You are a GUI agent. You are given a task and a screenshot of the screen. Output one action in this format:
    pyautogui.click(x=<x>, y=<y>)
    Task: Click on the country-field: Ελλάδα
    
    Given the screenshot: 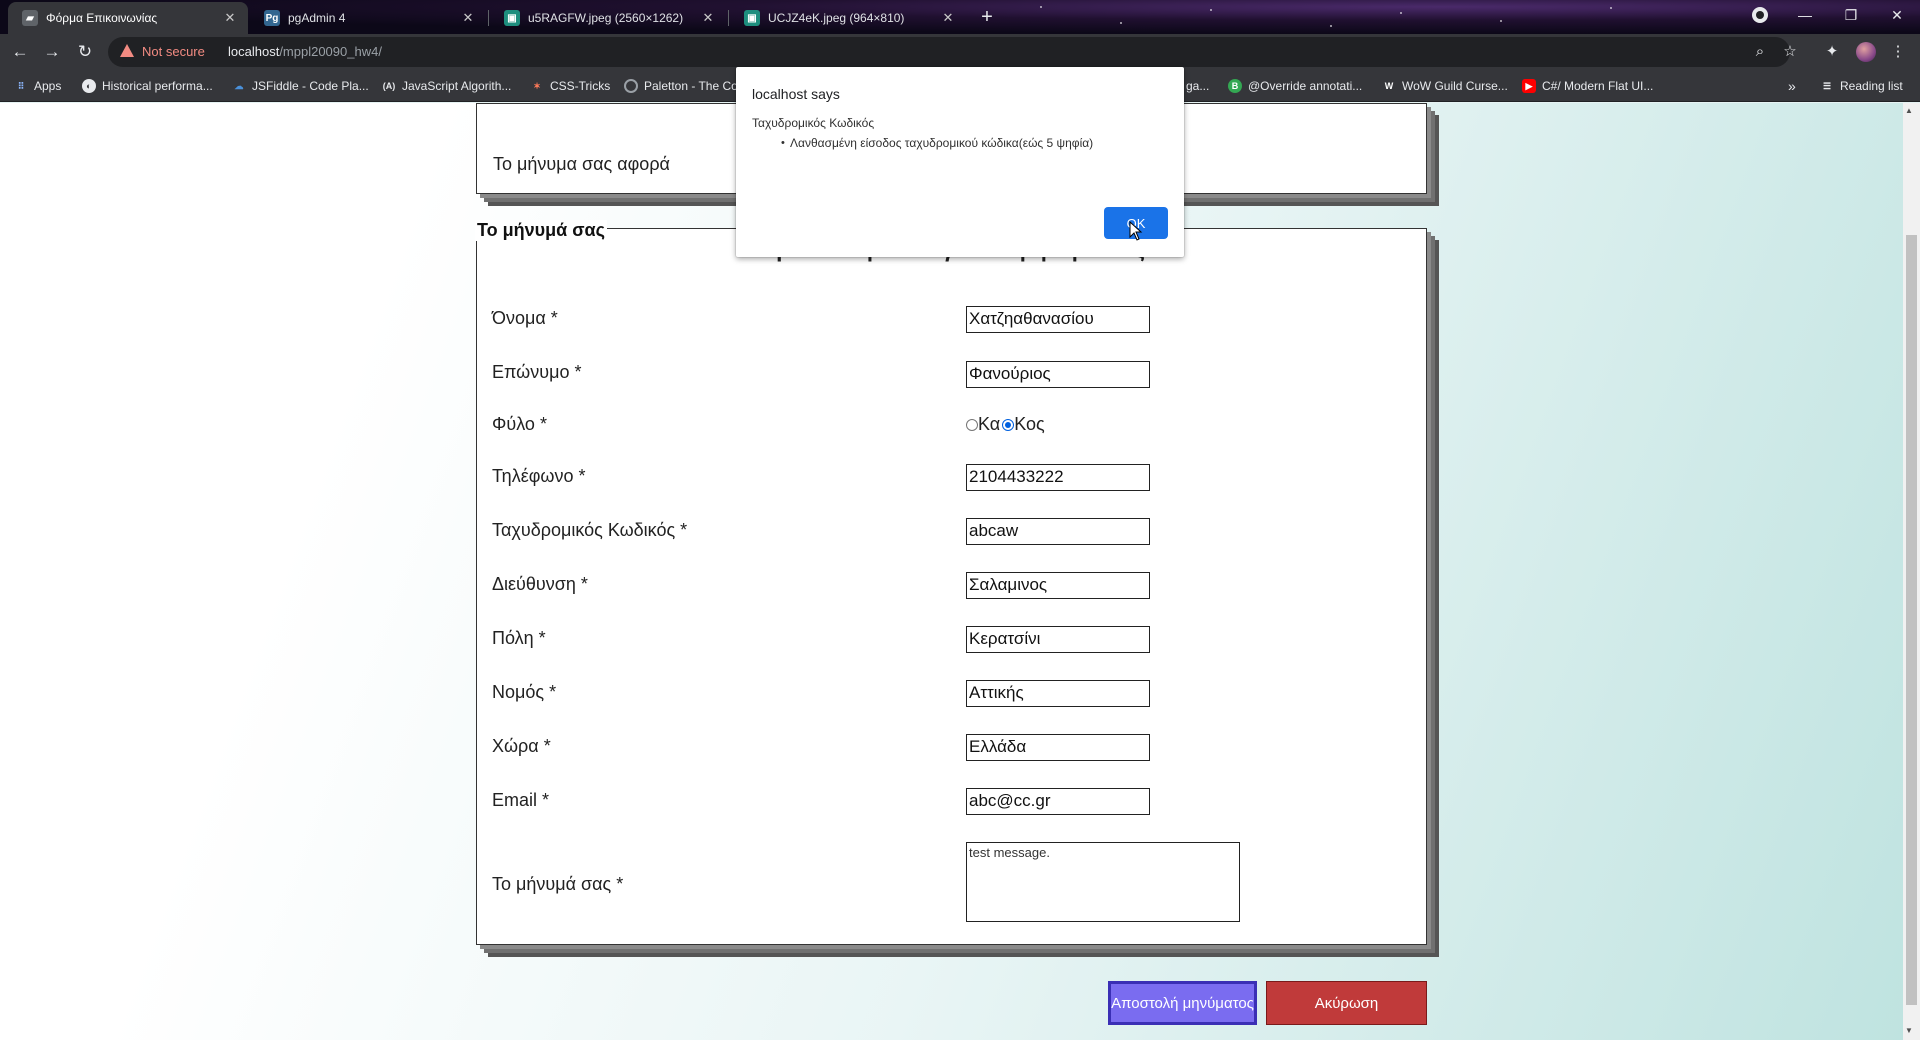 What is the action you would take?
    pyautogui.click(x=1058, y=747)
    